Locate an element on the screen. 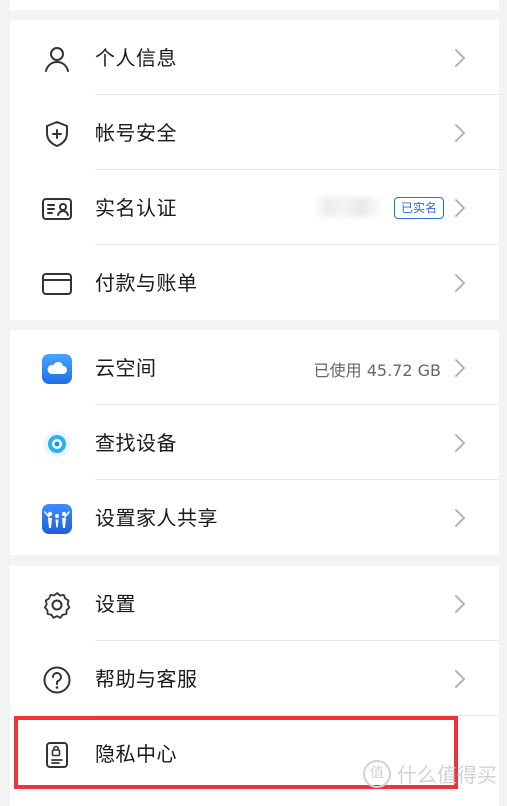 The image size is (507, 806). help-icon is located at coordinates (57, 680).